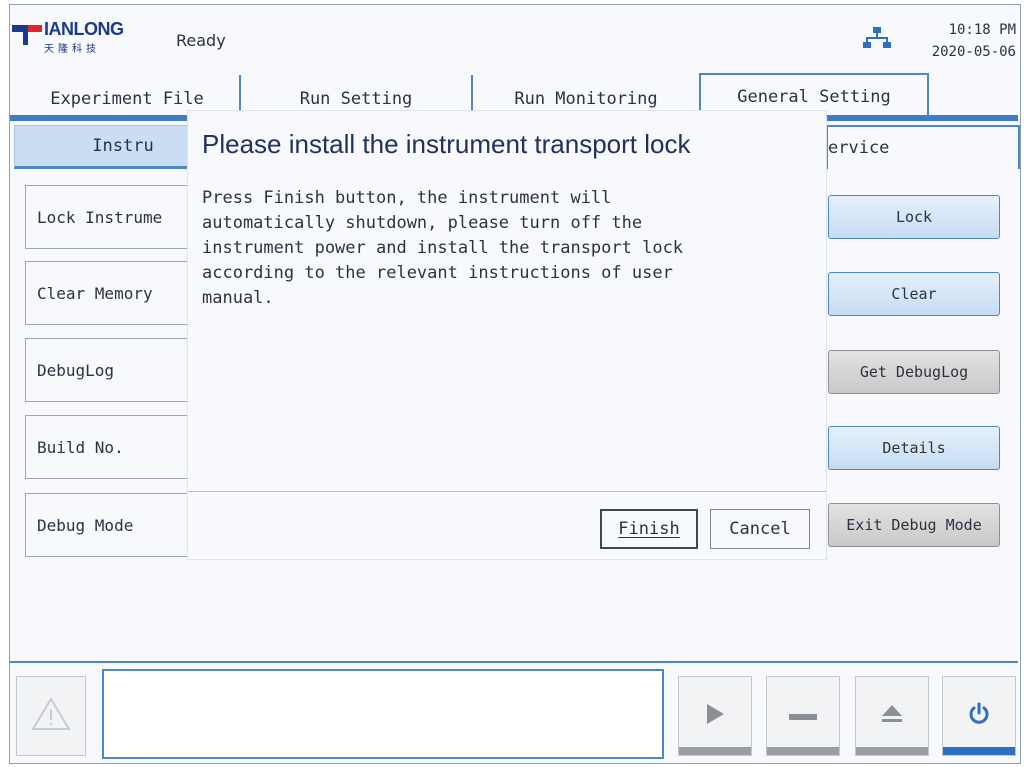 The image size is (1024, 767). I want to click on power-icon, so click(979, 716).